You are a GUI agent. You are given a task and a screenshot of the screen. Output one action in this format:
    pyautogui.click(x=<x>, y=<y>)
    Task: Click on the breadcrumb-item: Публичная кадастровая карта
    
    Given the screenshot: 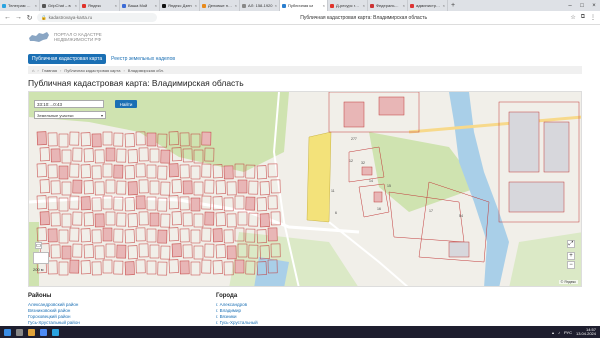 What is the action you would take?
    pyautogui.click(x=92, y=70)
    